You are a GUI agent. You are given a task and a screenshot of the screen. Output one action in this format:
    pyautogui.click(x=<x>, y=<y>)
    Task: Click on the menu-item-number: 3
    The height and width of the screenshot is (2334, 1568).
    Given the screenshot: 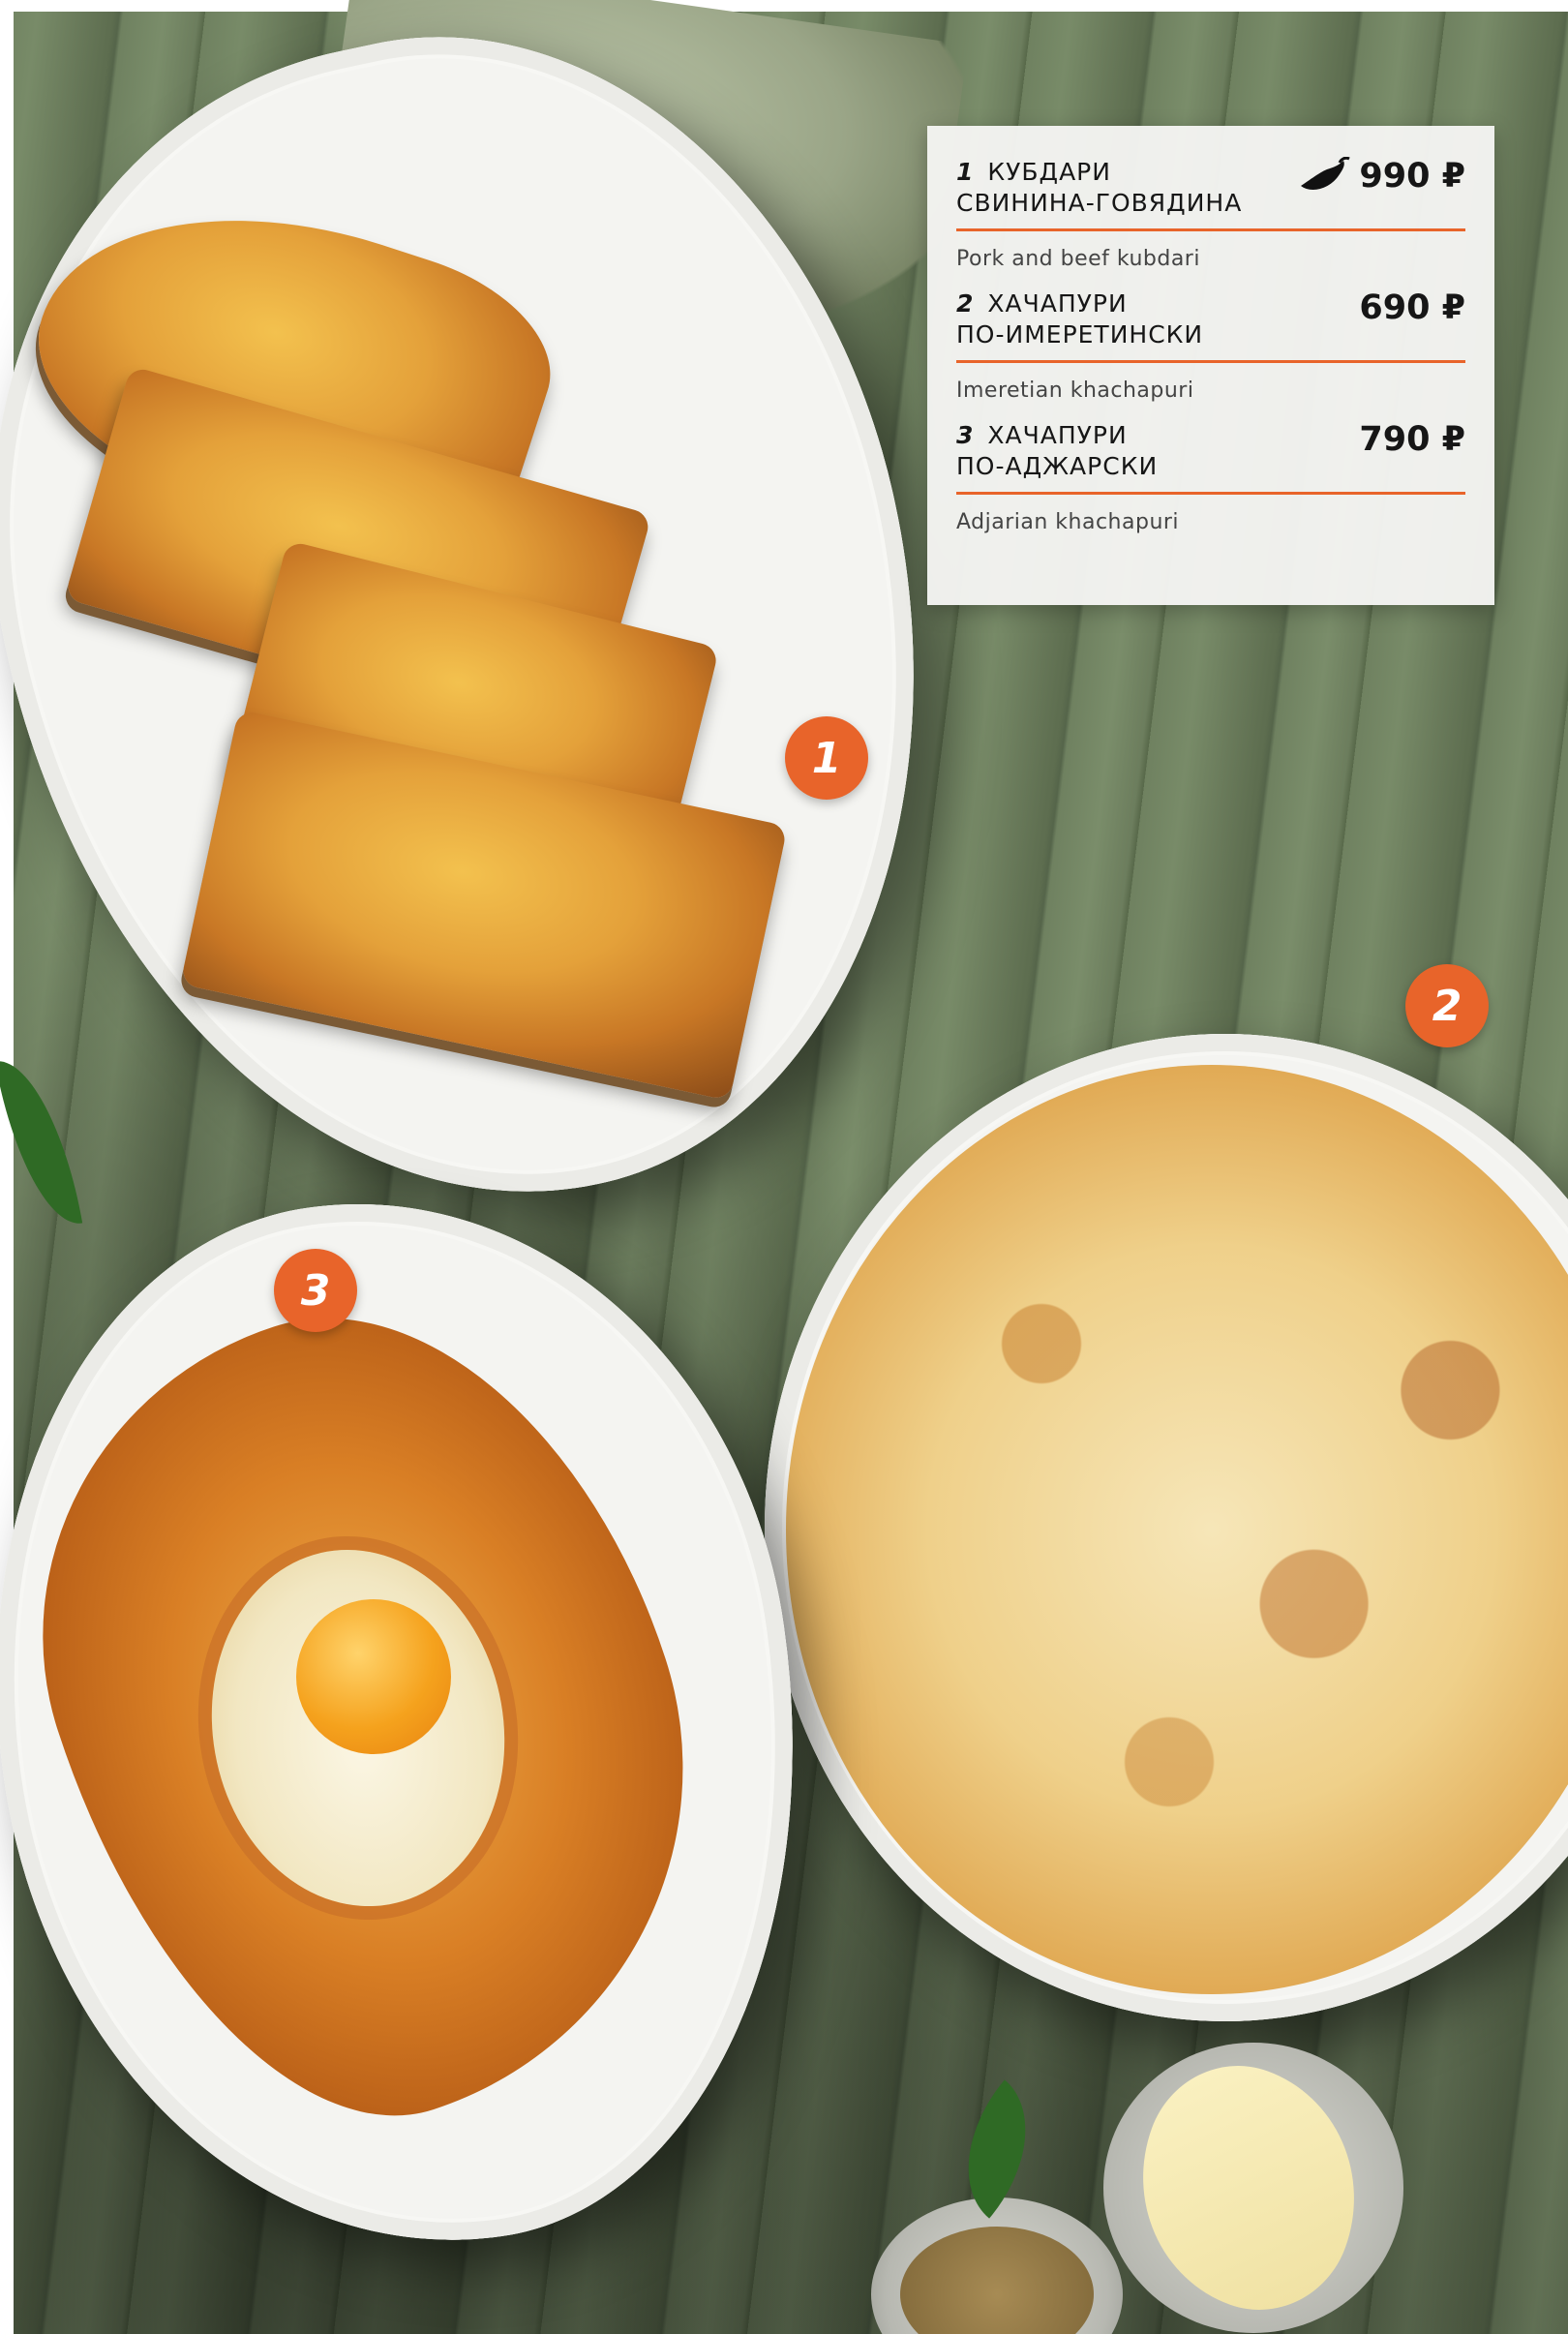 What is the action you would take?
    pyautogui.click(x=965, y=435)
    